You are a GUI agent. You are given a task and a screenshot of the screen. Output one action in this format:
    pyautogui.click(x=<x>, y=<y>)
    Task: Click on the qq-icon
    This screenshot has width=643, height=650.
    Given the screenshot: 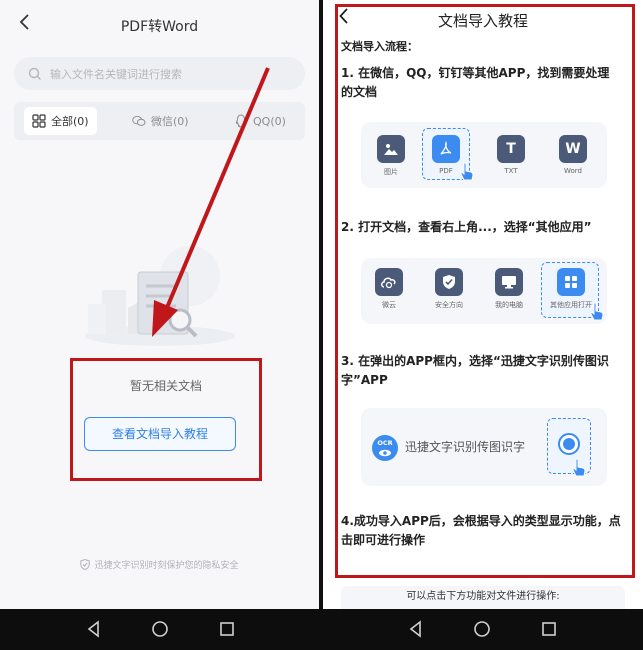 What is the action you would take?
    pyautogui.click(x=241, y=121)
    